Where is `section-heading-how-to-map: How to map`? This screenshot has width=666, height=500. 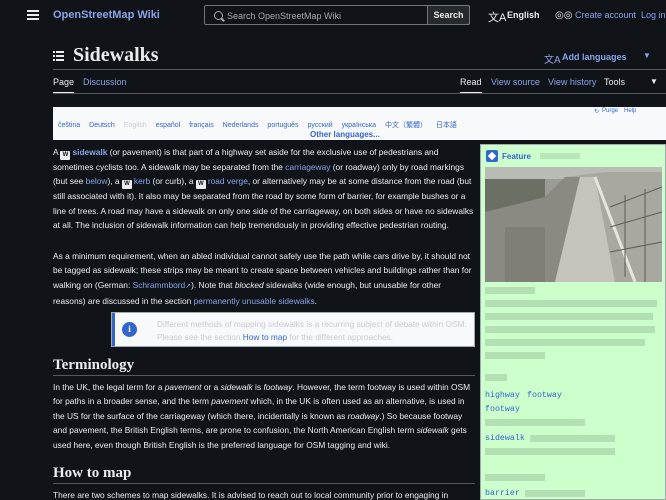
section-heading-how-to-map: How to map is located at coordinates (92, 473).